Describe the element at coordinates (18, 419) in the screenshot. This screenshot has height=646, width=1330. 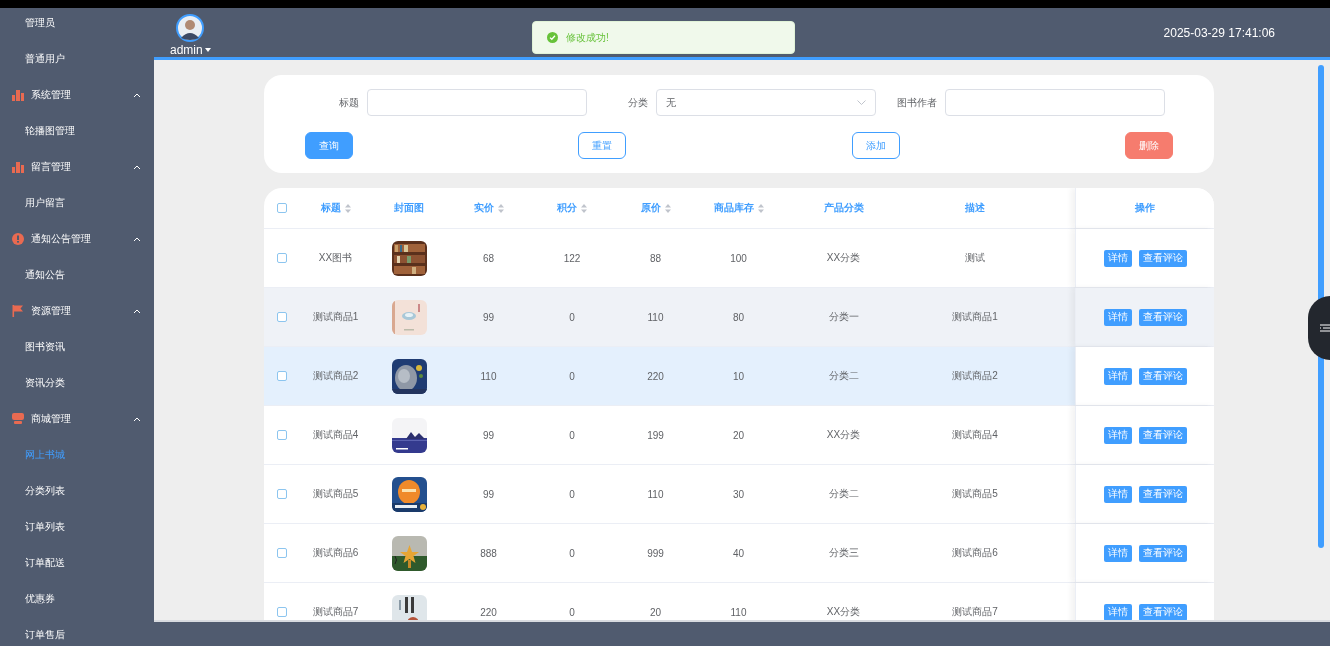
I see `store-icon` at that location.